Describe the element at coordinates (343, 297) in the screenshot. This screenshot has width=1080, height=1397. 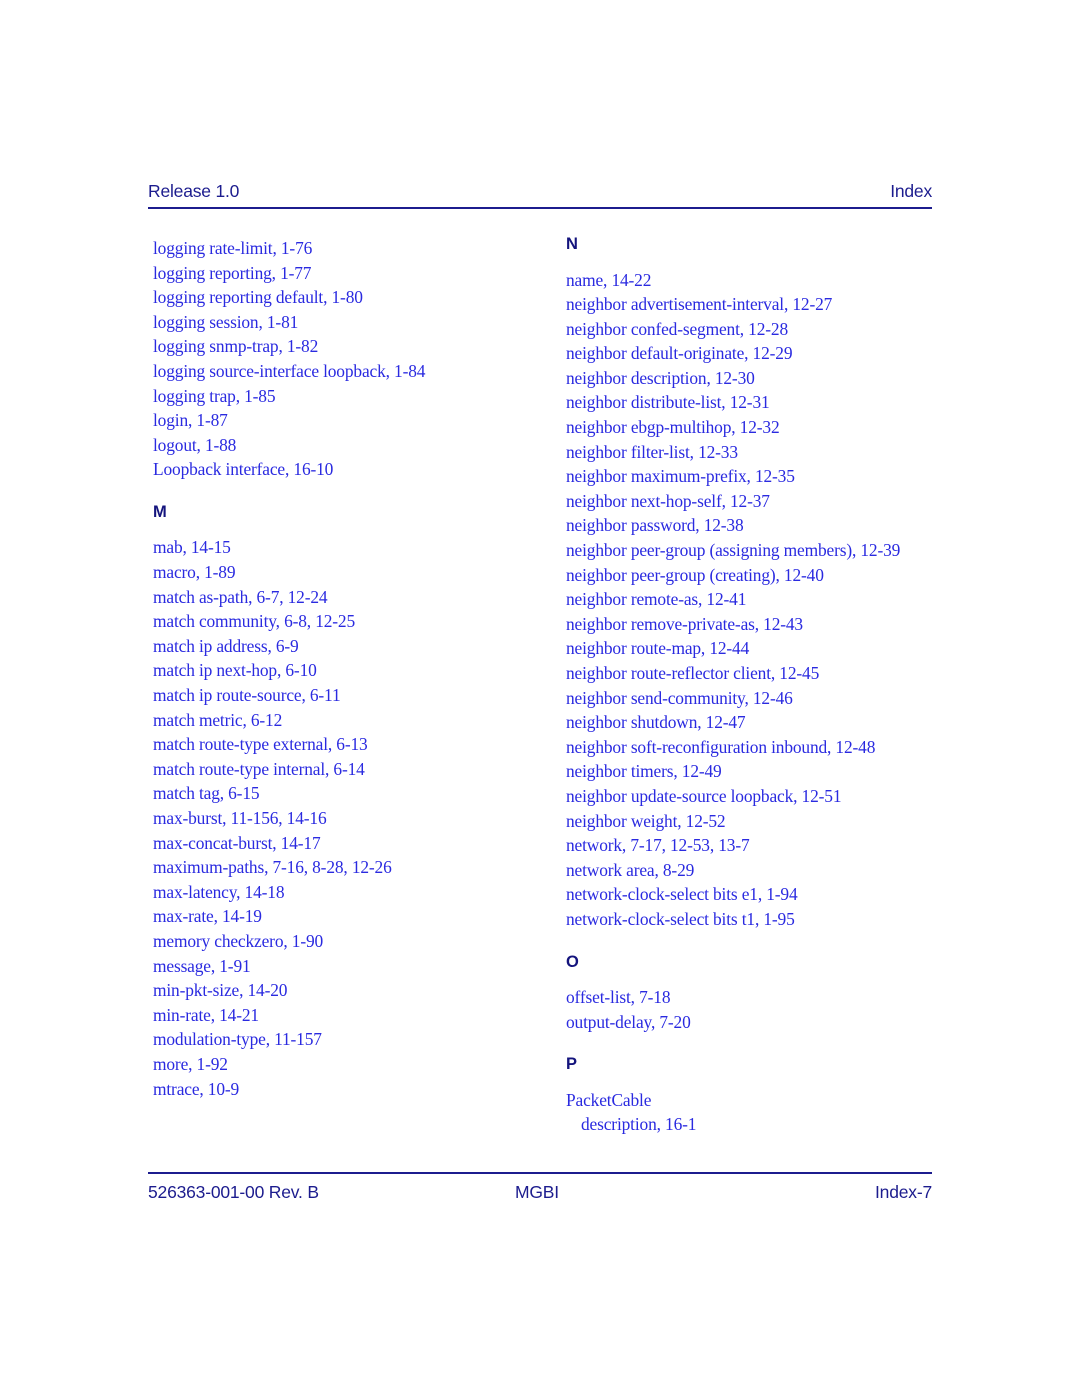
I see `index-entry: logging reporting default, 1-80` at that location.